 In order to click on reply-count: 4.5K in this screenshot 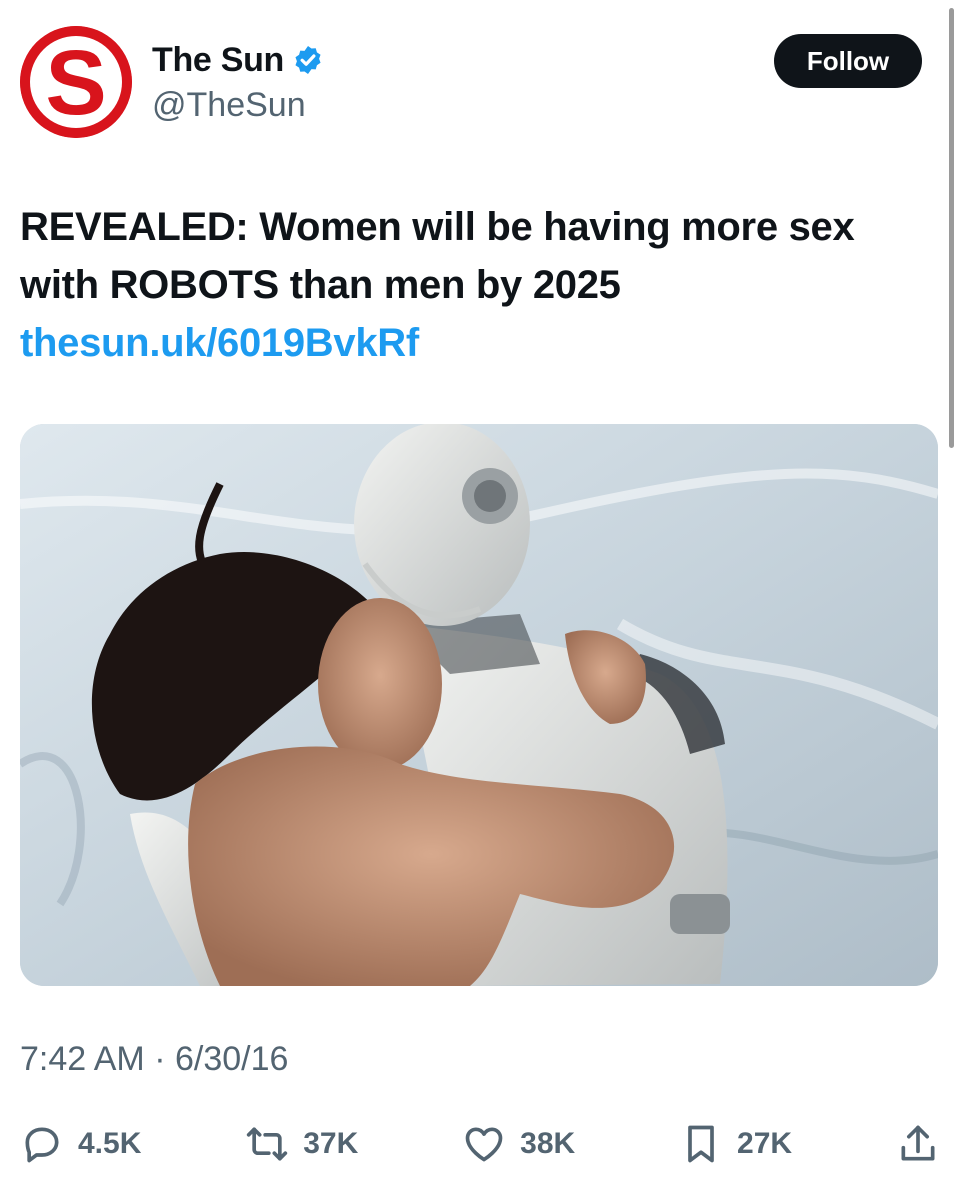, I will do `click(110, 1143)`.